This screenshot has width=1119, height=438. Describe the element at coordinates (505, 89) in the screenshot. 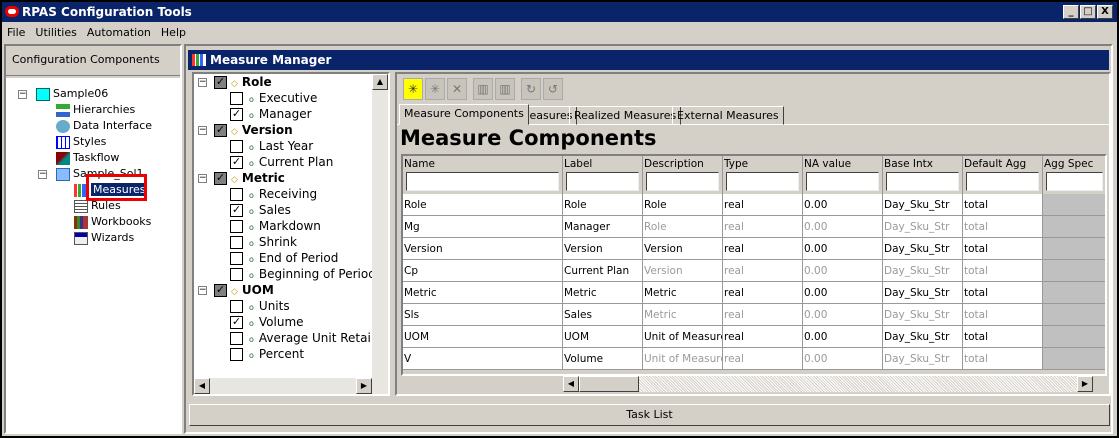

I see `export-button: ▥` at that location.